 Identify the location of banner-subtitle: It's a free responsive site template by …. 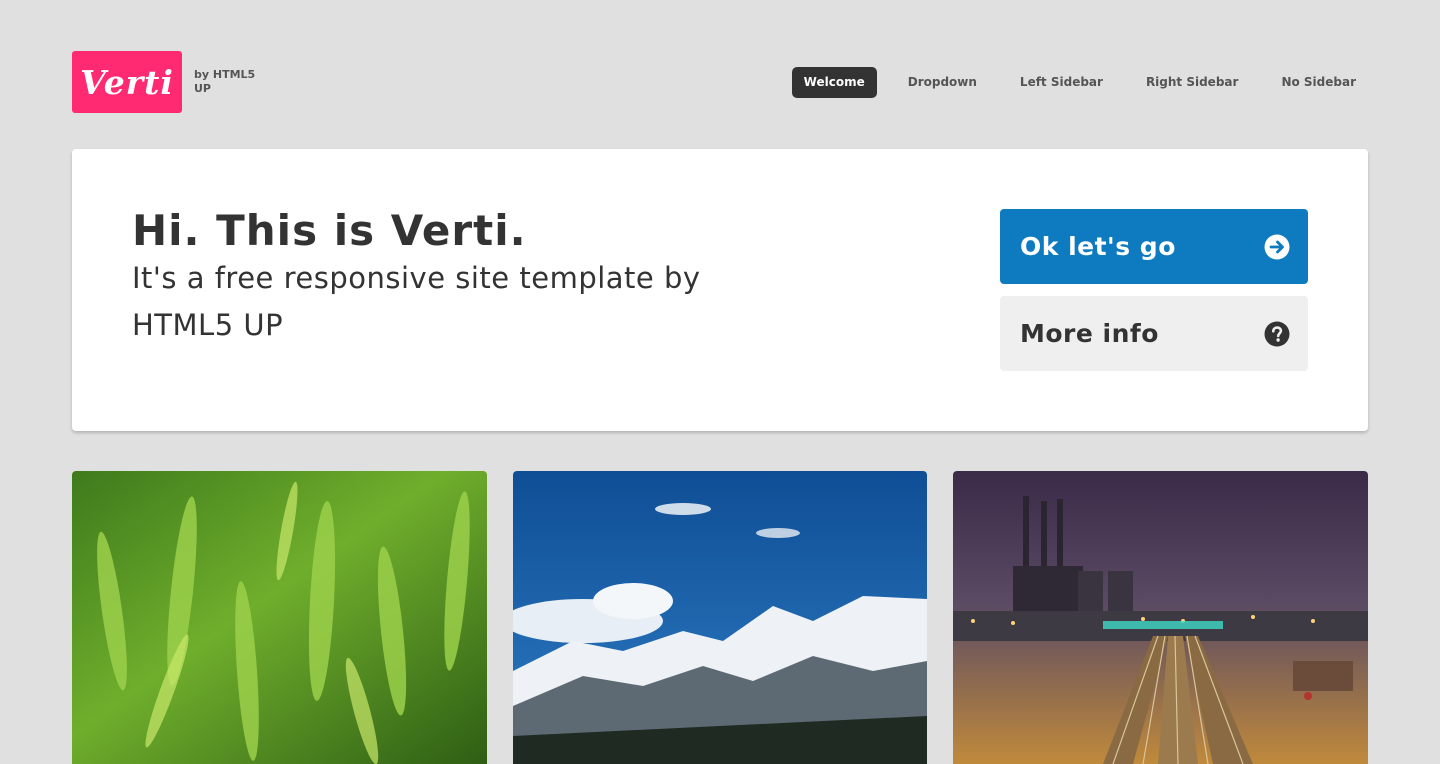
(416, 301).